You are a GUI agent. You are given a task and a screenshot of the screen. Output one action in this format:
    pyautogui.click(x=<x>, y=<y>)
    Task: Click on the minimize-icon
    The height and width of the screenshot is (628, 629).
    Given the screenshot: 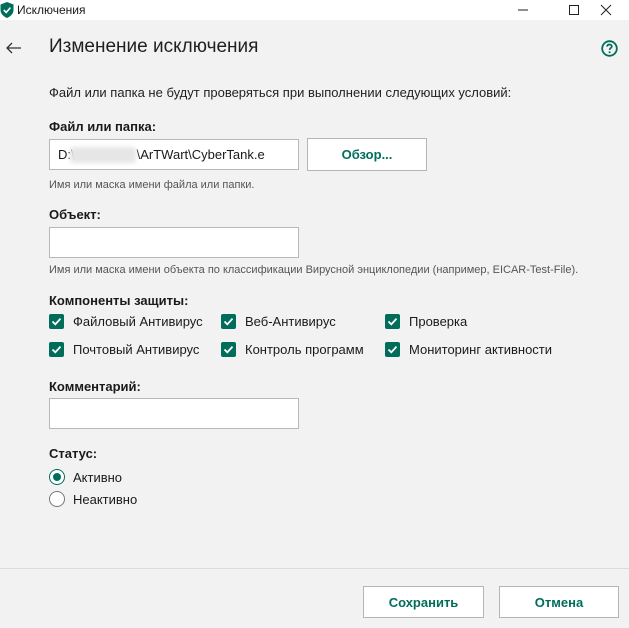 What is the action you would take?
    pyautogui.click(x=523, y=10)
    